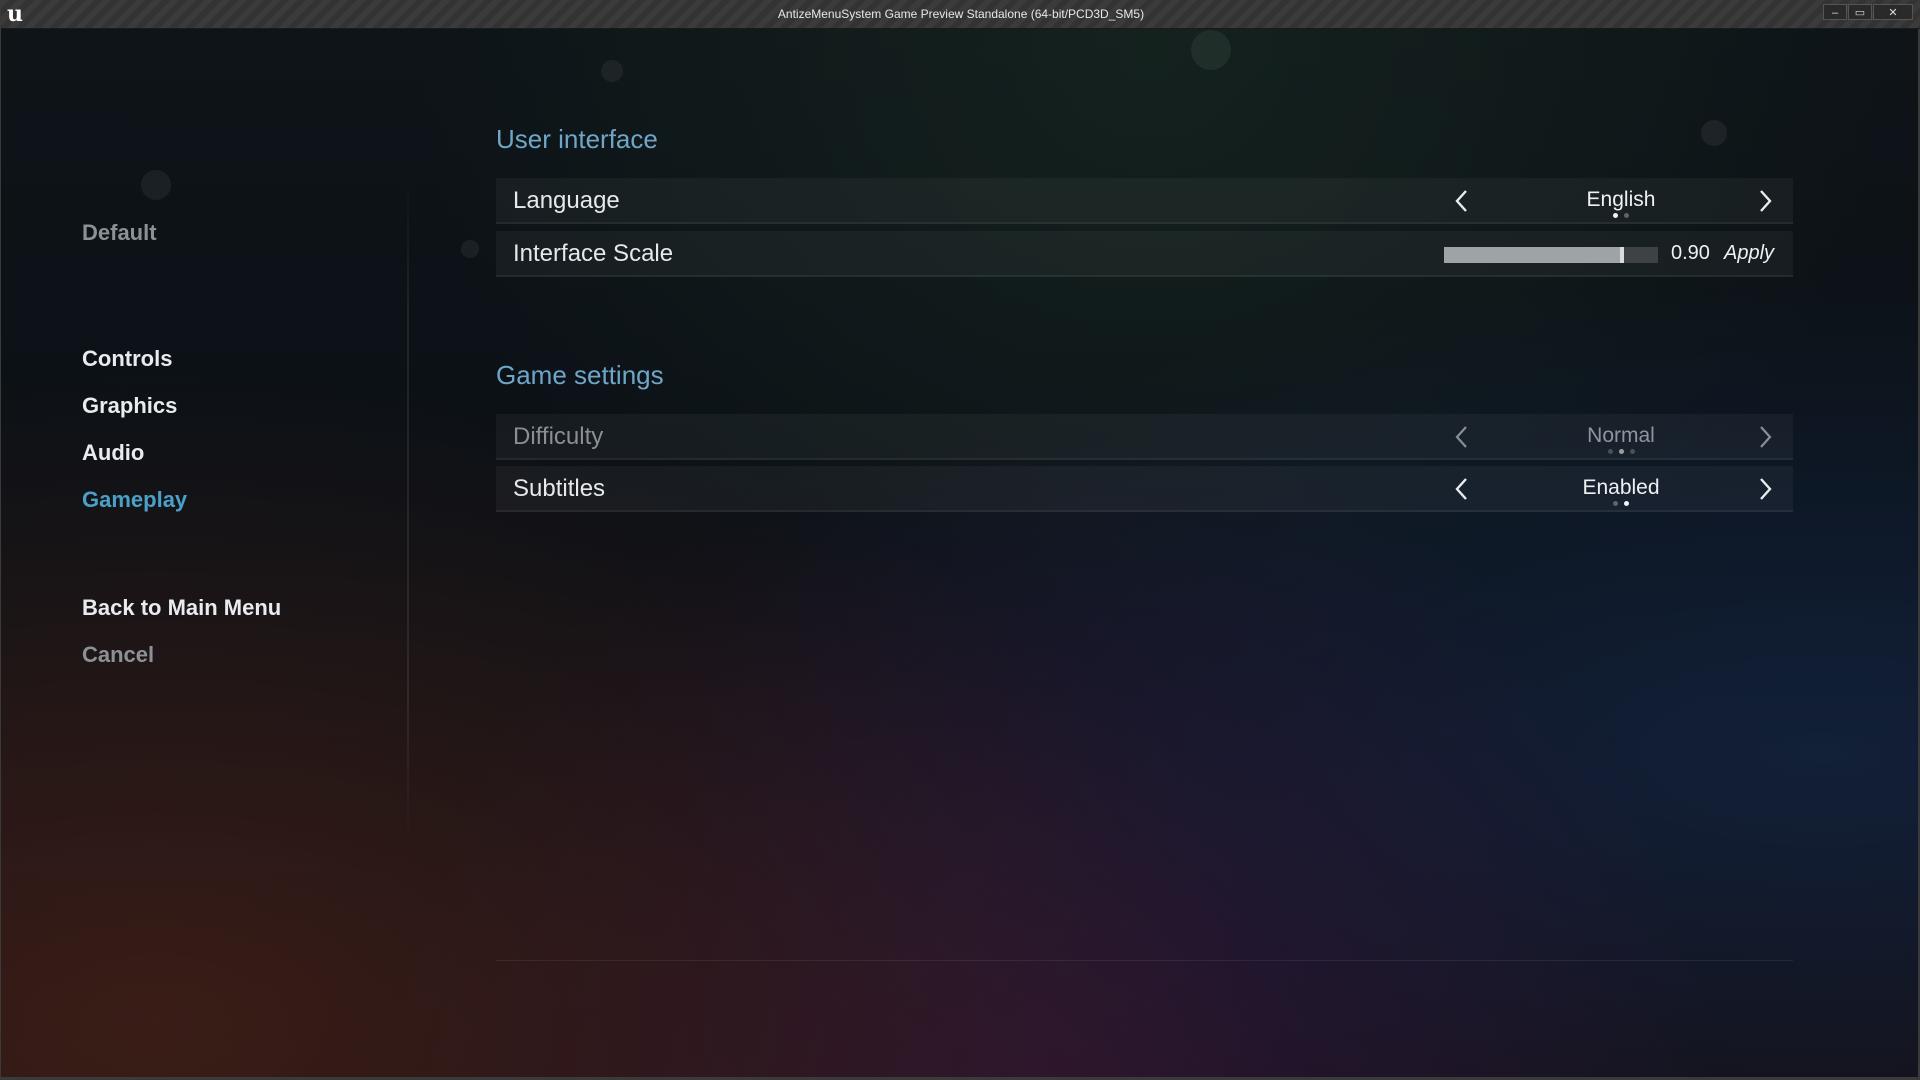  What do you see at coordinates (580, 375) in the screenshot?
I see `section-title-game-settings: Game settings` at bounding box center [580, 375].